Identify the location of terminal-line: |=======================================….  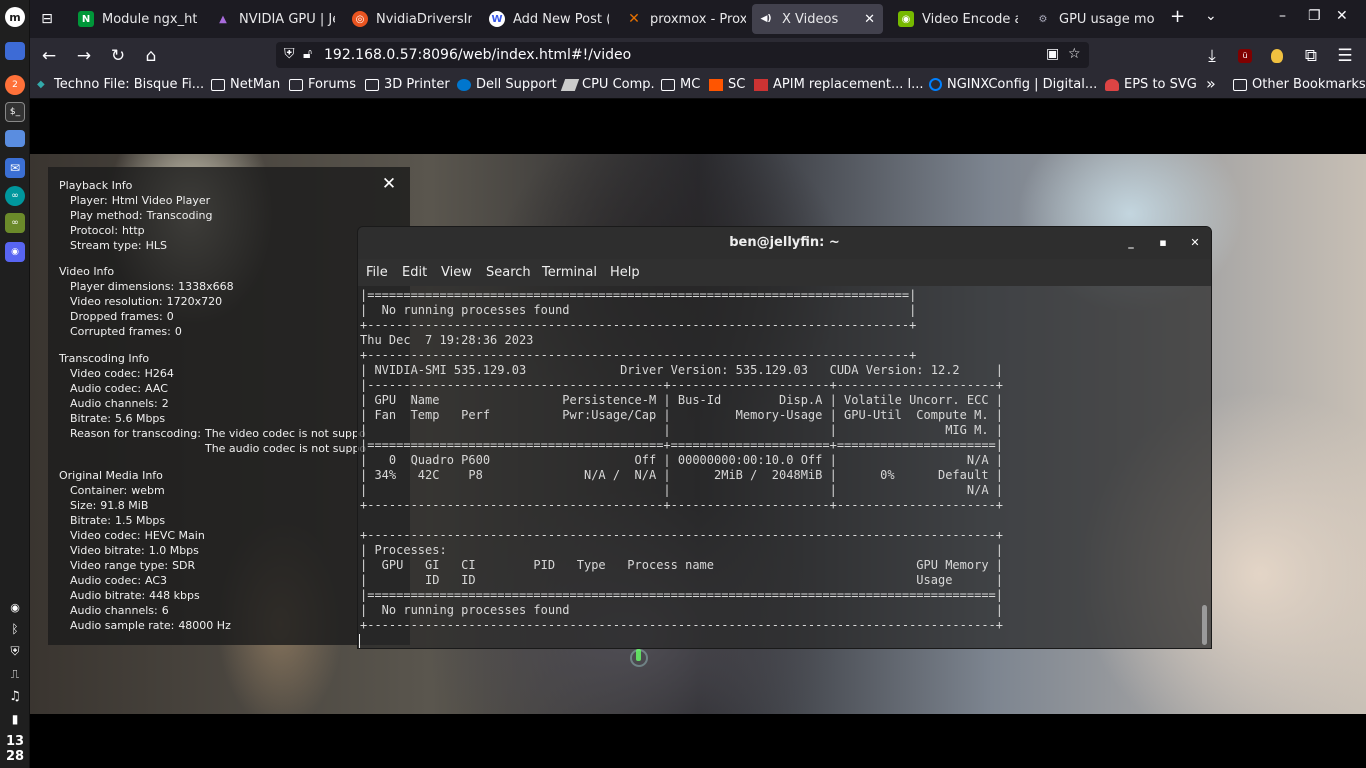
(681, 595).